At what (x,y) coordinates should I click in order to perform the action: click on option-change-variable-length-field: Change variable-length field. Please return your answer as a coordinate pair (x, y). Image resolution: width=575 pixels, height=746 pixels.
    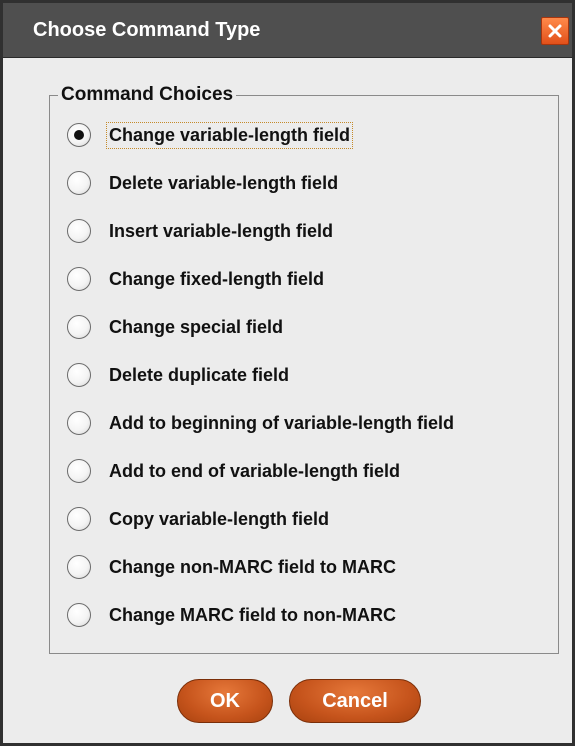
    Looking at the image, I should click on (210, 135).